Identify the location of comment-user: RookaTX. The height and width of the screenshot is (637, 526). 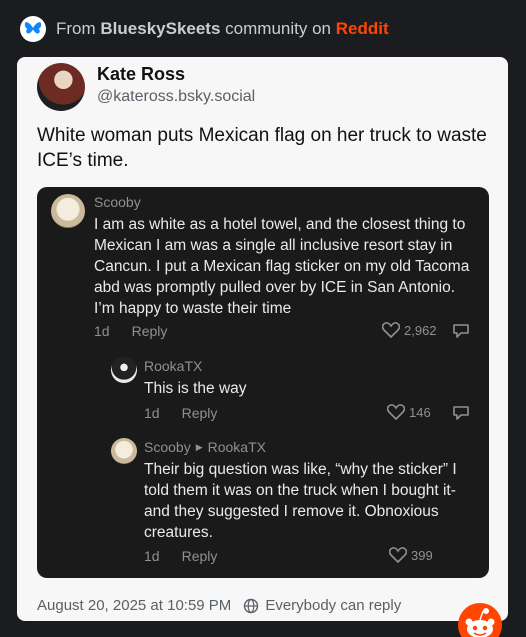
(173, 366).